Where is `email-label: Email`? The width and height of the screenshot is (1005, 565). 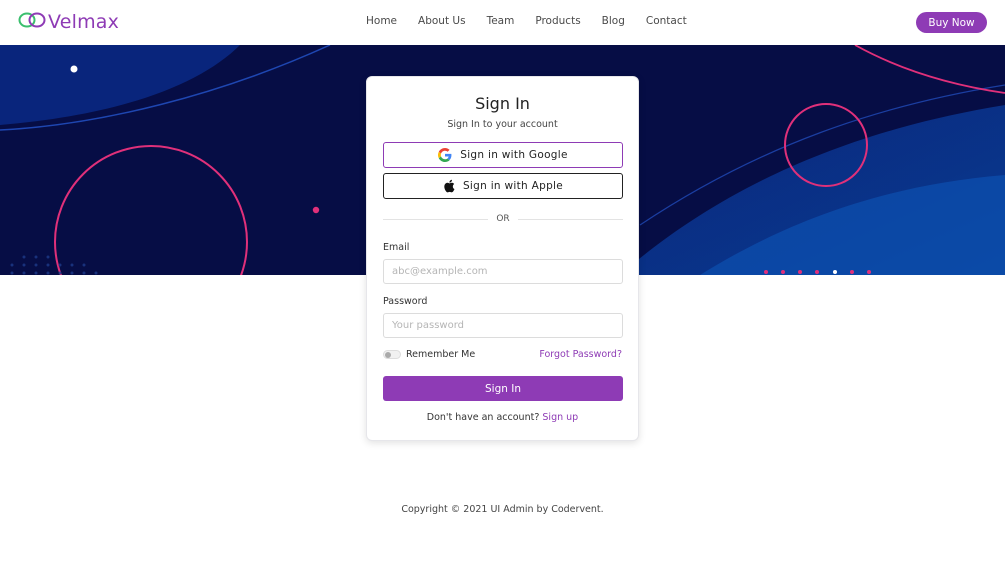 email-label: Email is located at coordinates (396, 247).